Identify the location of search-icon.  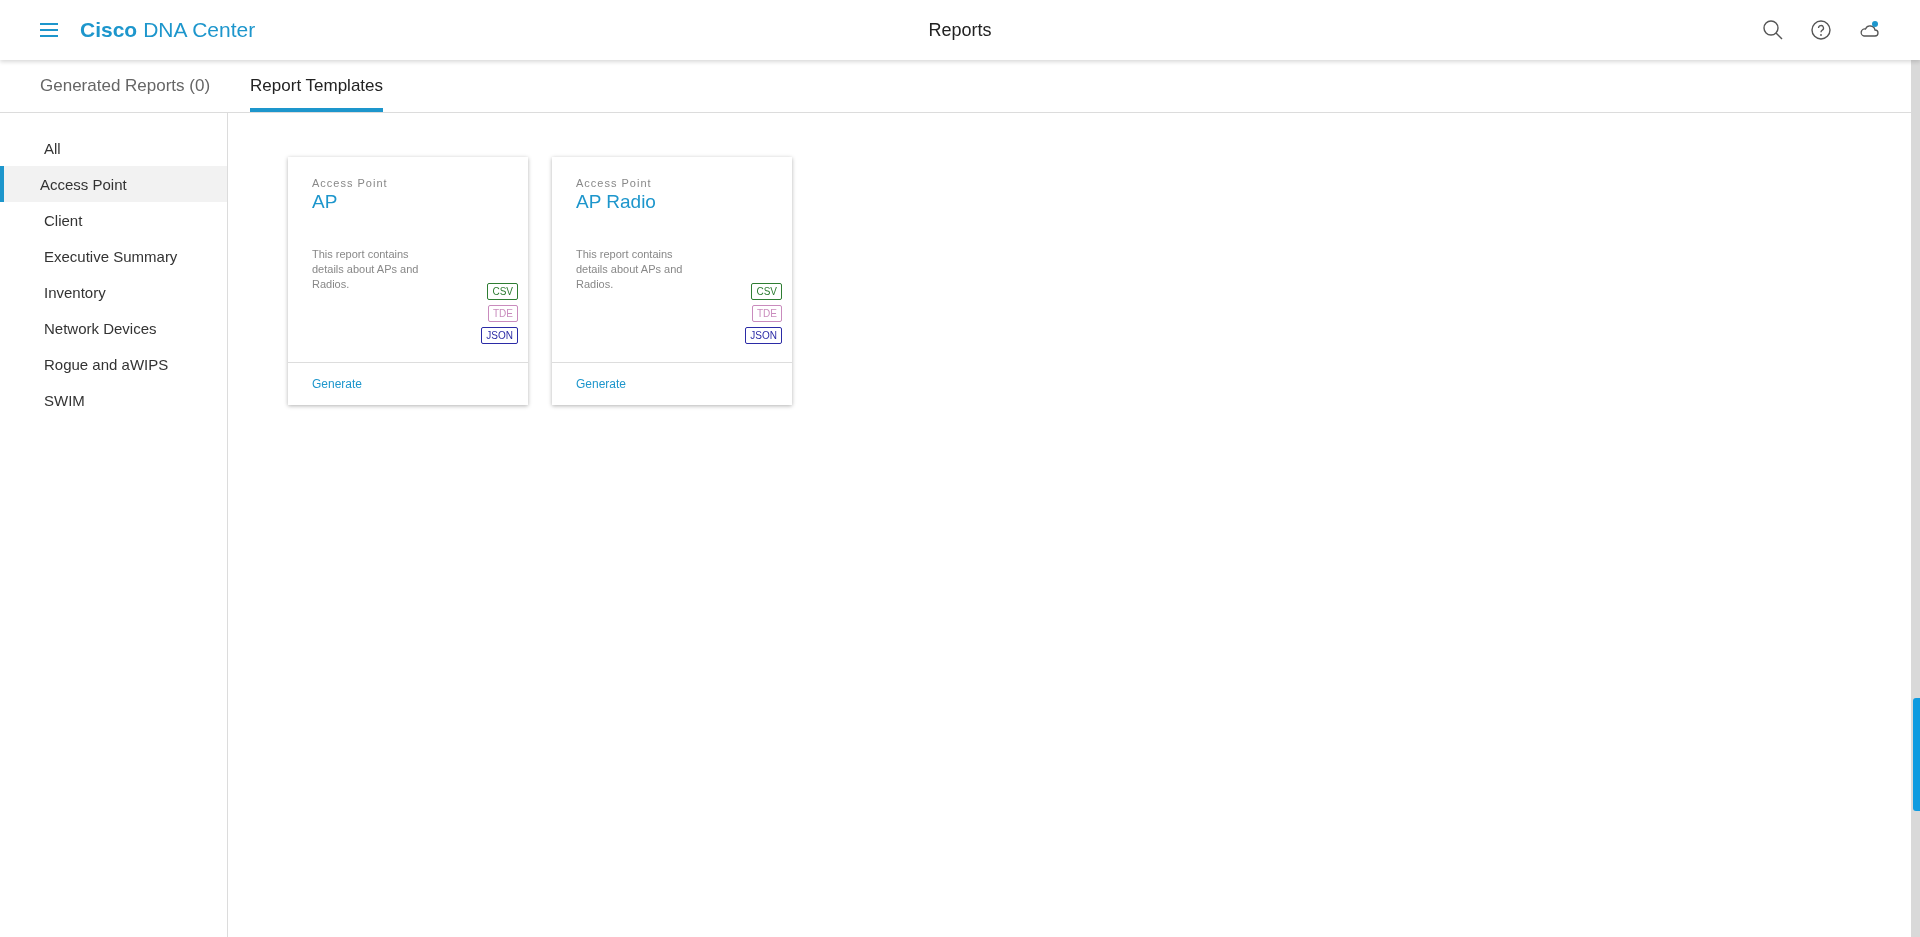
(1773, 30).